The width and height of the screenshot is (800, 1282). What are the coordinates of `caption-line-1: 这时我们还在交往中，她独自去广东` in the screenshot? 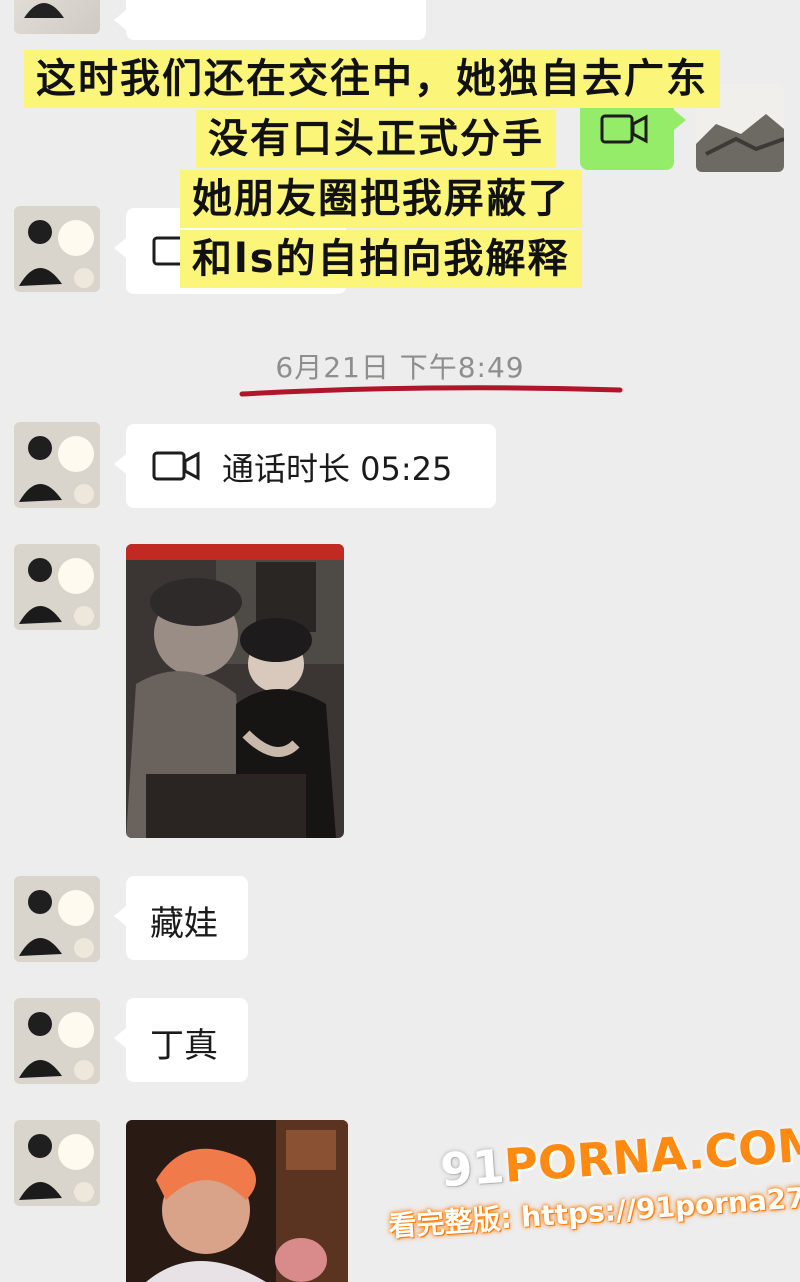 It's located at (372, 79).